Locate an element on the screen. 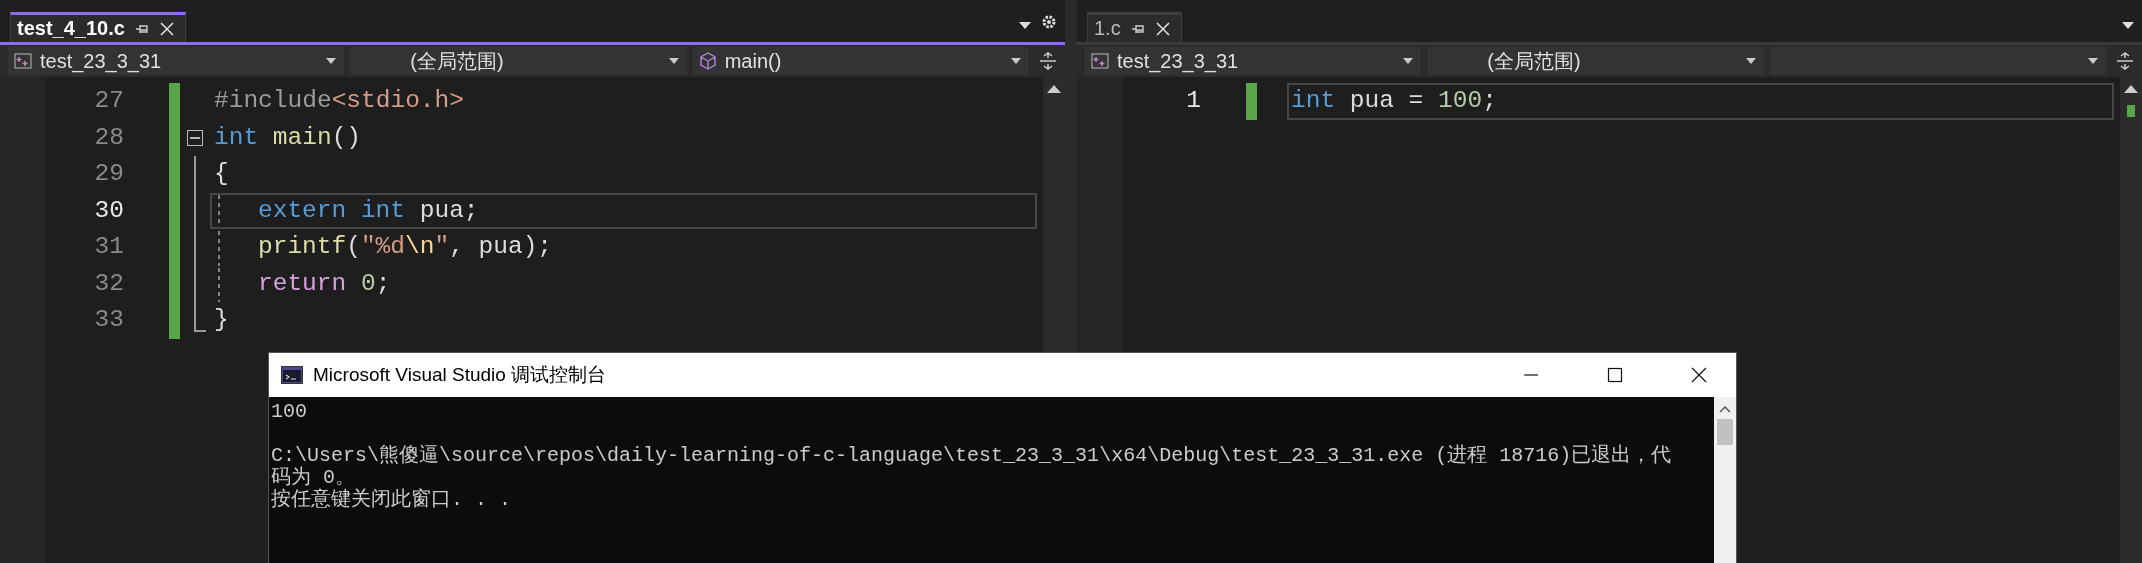 The width and height of the screenshot is (2142, 563). console-output-line: 码为 0。 is located at coordinates (313, 478).